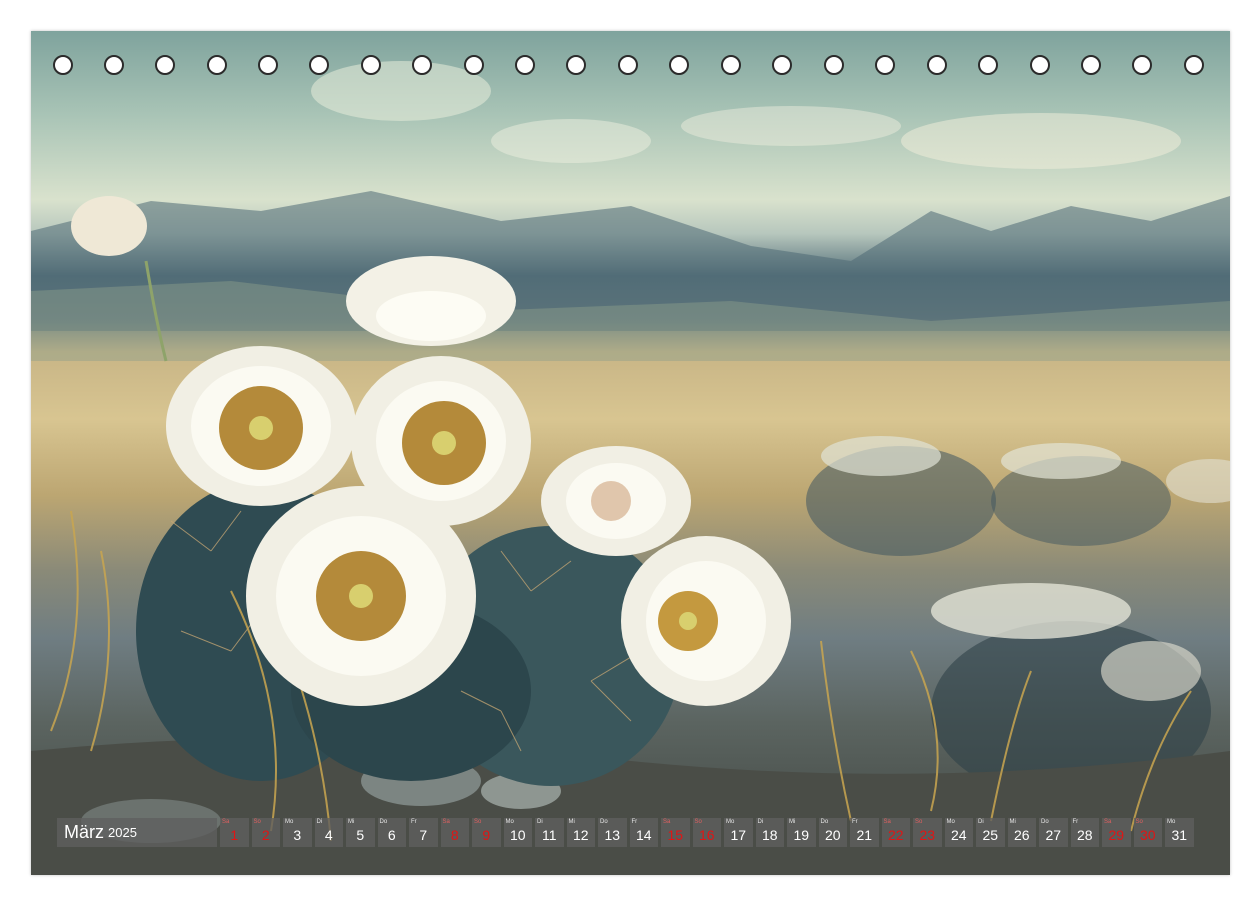 The width and height of the screenshot is (1260, 905). I want to click on day-number: 11, so click(549, 835).